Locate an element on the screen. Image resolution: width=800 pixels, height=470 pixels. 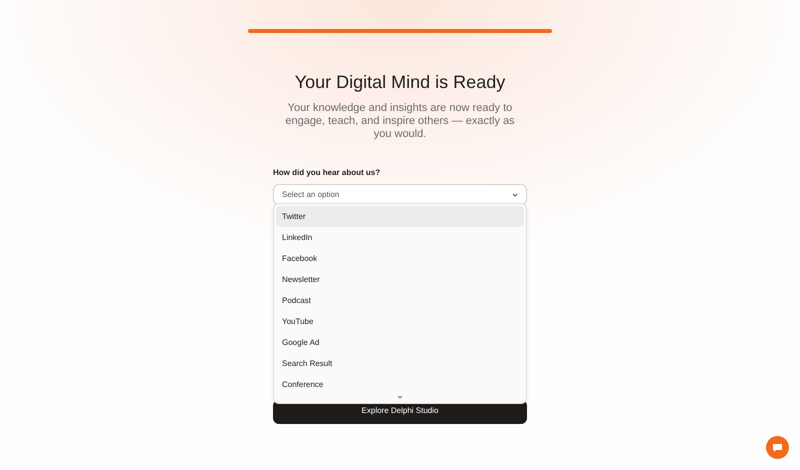
page-title: Your Digital Mind is Ready is located at coordinates (400, 82).